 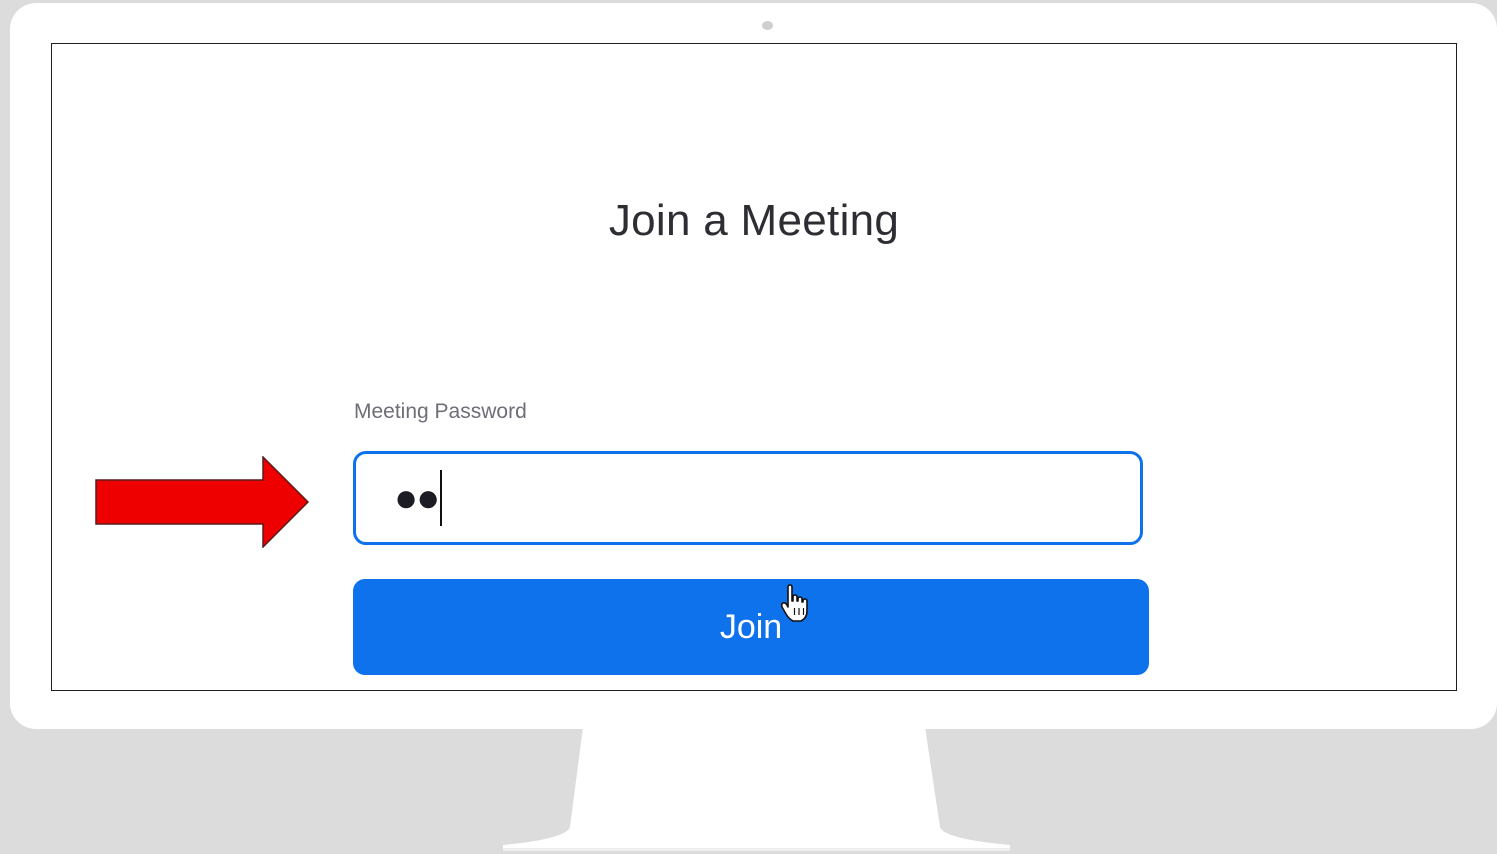 I want to click on meeting-password-input: ●●, so click(x=748, y=498).